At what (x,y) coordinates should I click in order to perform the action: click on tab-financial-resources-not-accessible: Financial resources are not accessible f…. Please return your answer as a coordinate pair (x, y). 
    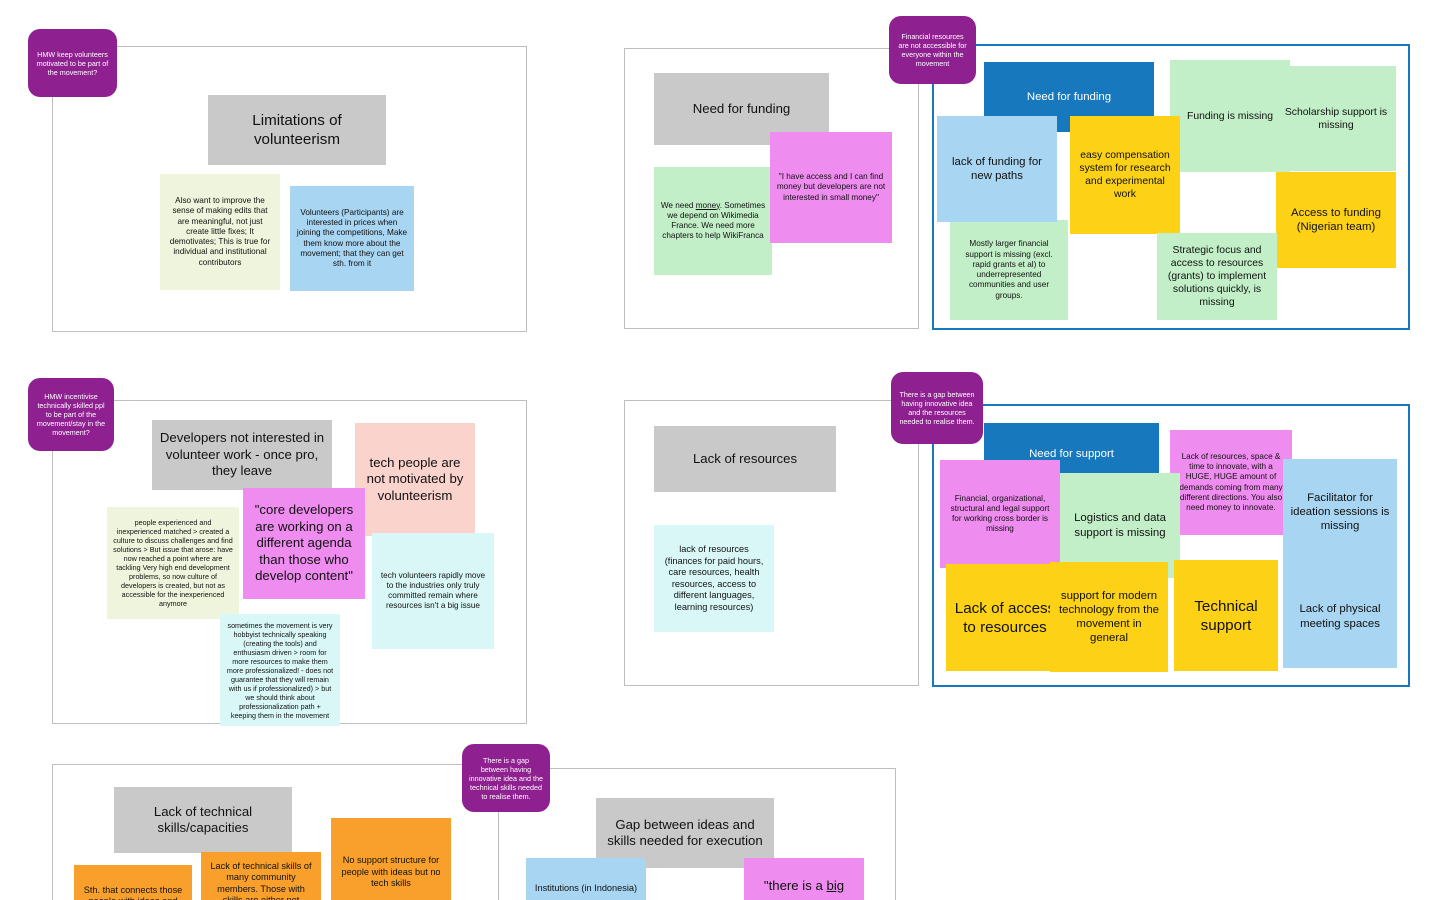
    Looking at the image, I should click on (932, 50).